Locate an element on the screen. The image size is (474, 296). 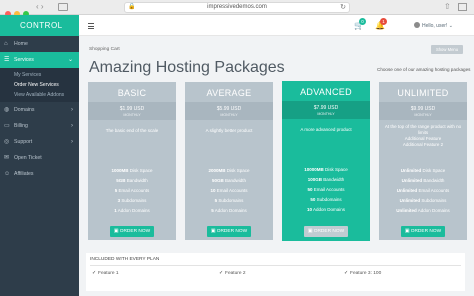
notifications-button: 🔔 1 is located at coordinates (381, 24).